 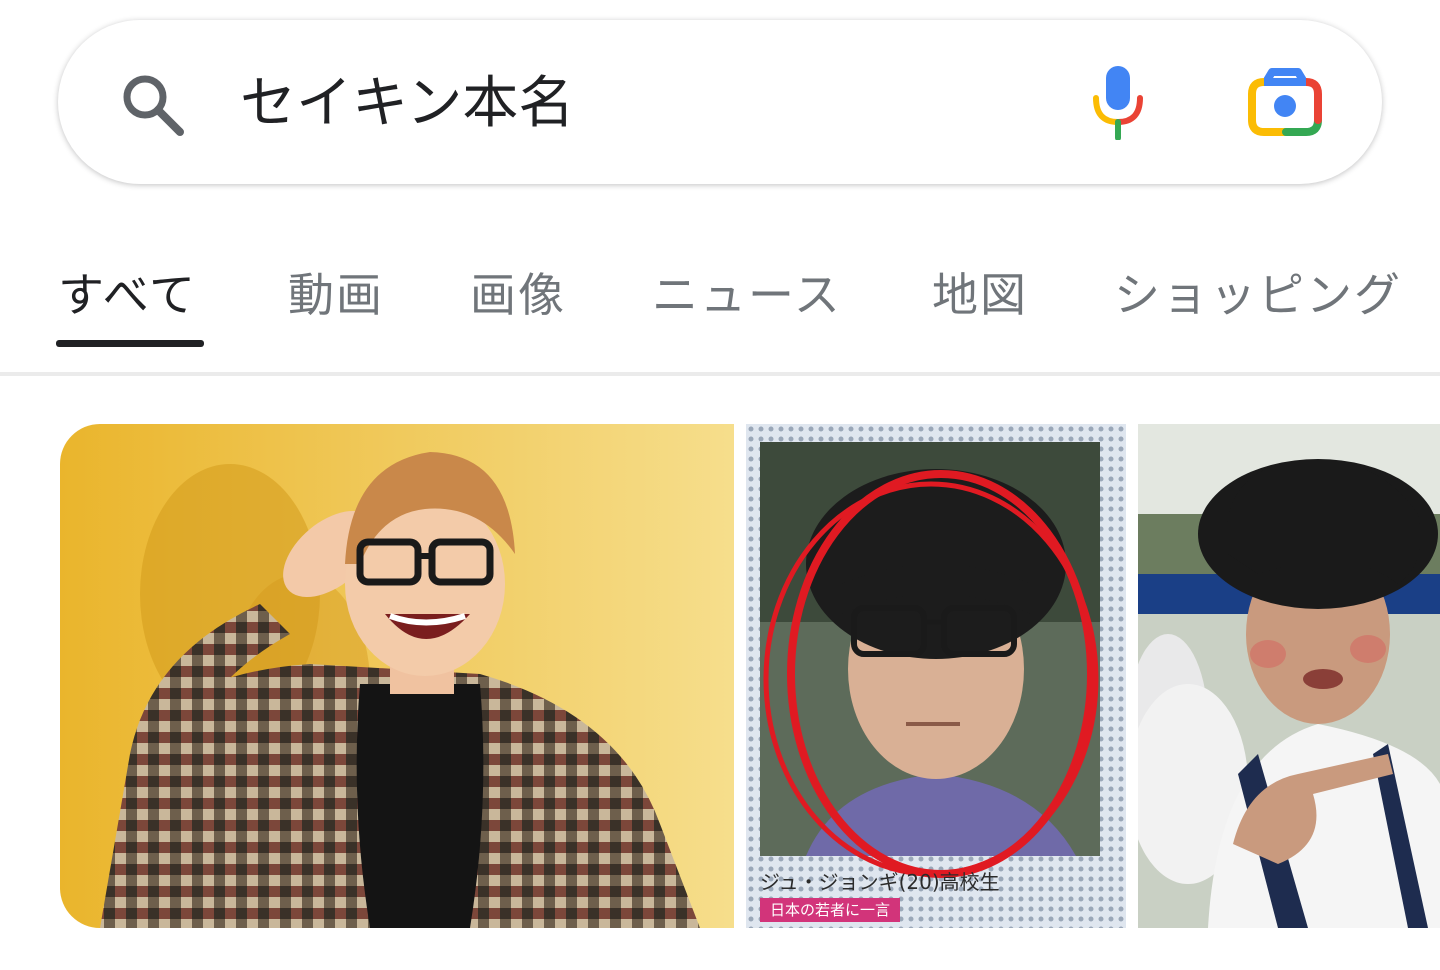 What do you see at coordinates (747, 295) in the screenshot?
I see `tab-news: ニュース` at bounding box center [747, 295].